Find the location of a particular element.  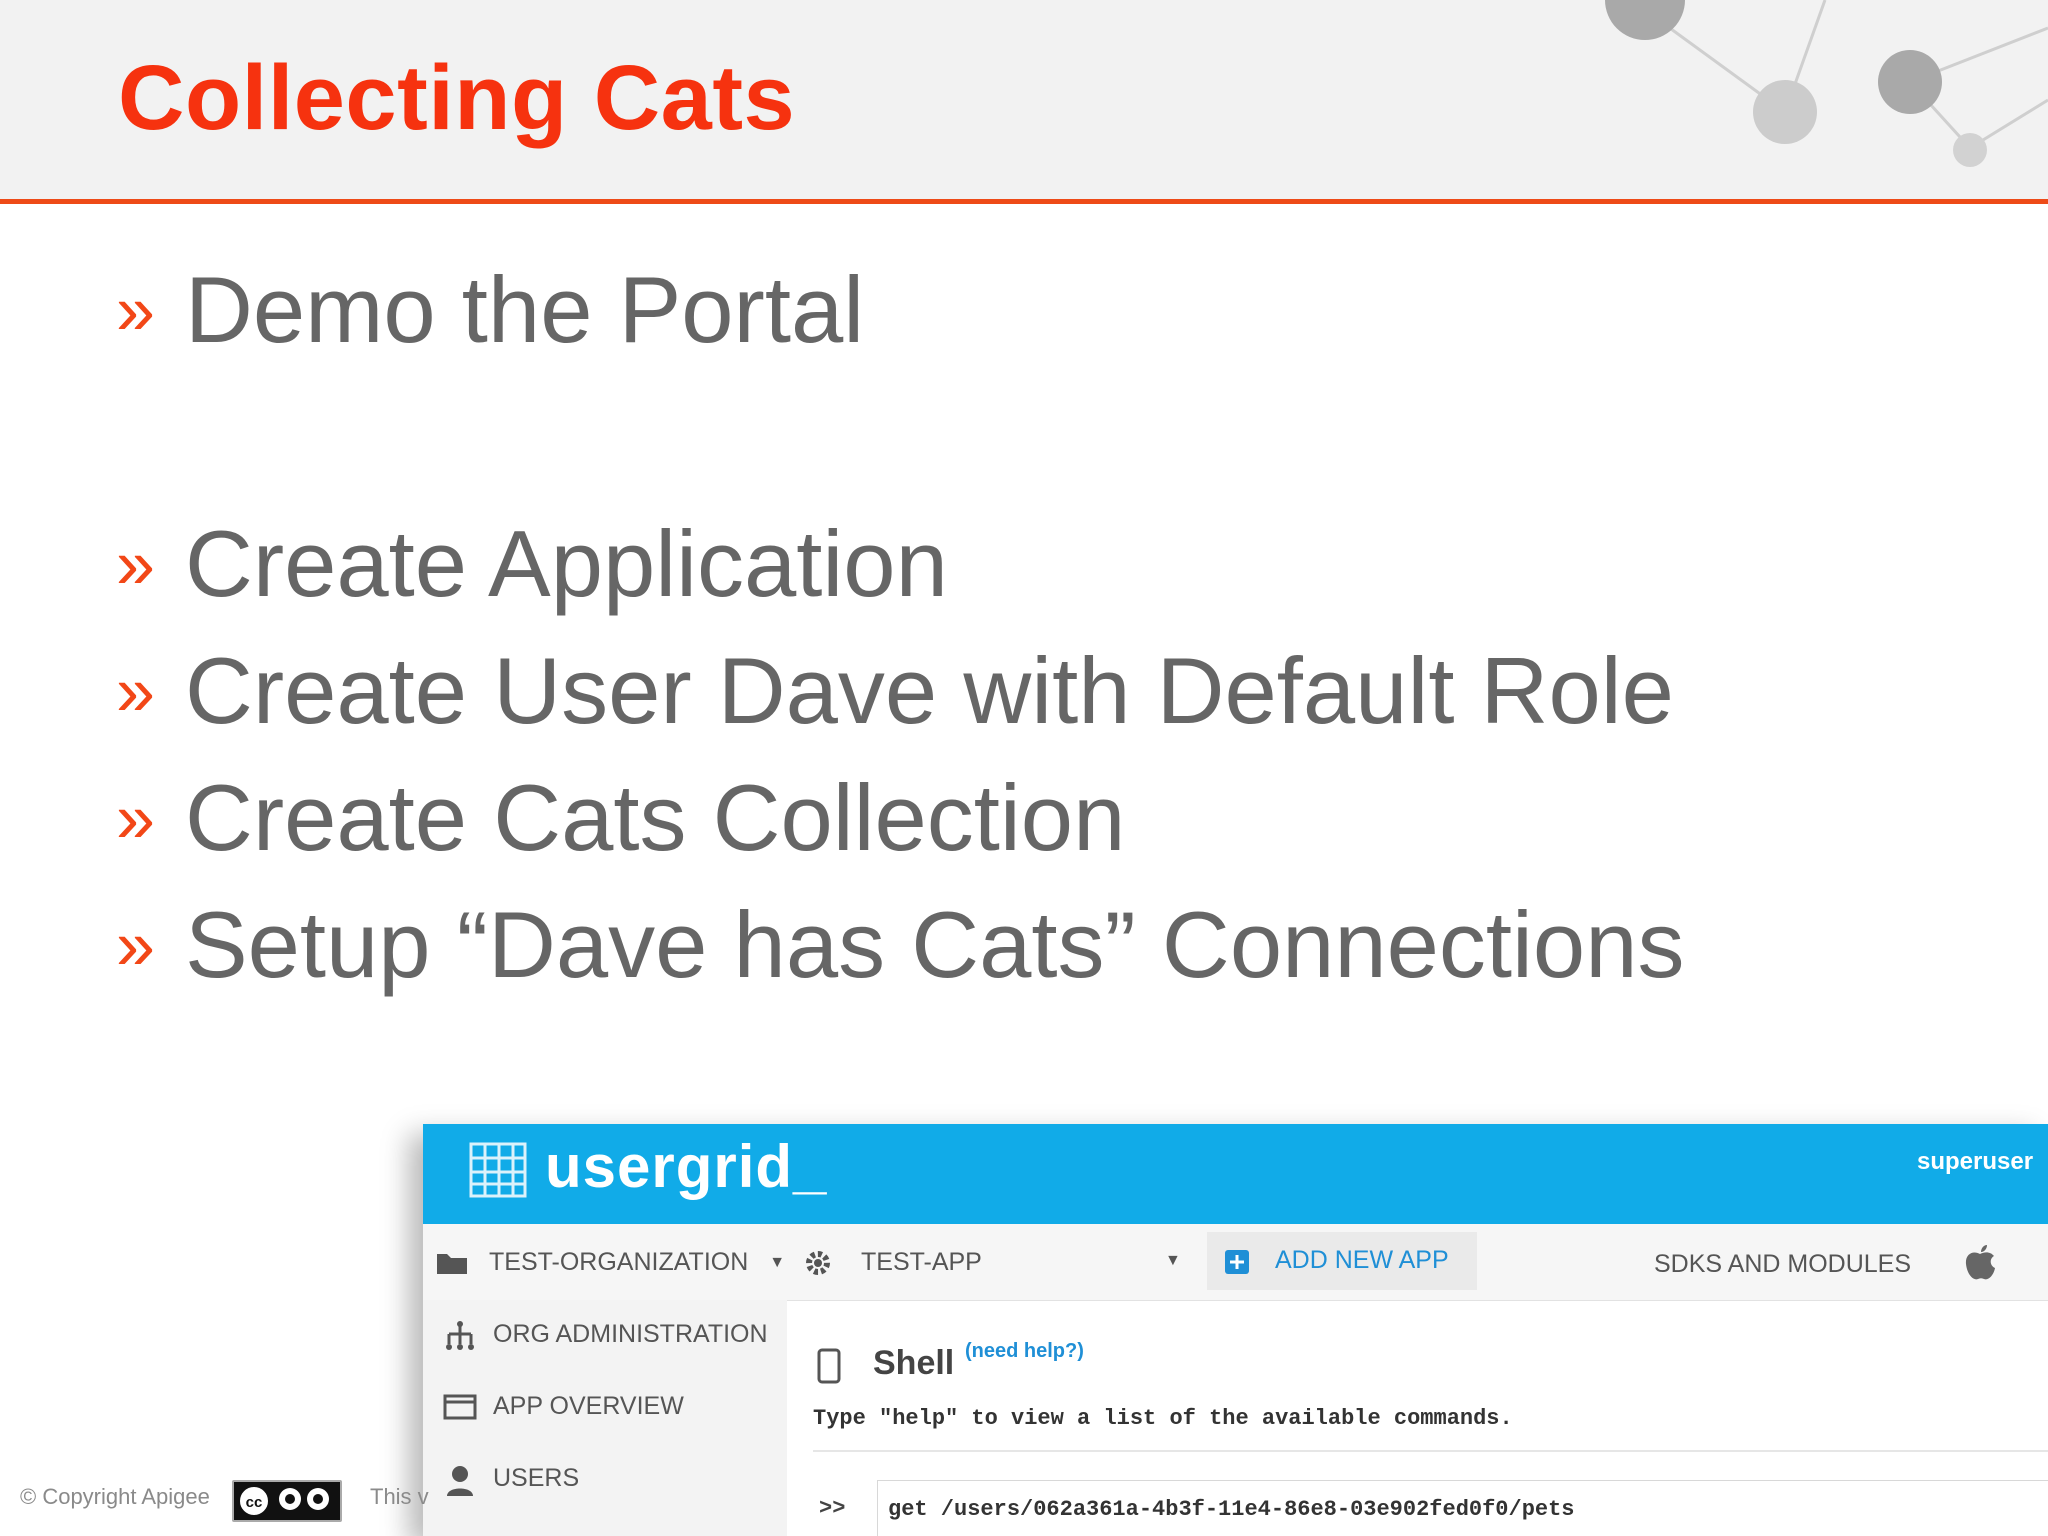

bullet-item: » Create Cats Collection is located at coordinates (620, 818).